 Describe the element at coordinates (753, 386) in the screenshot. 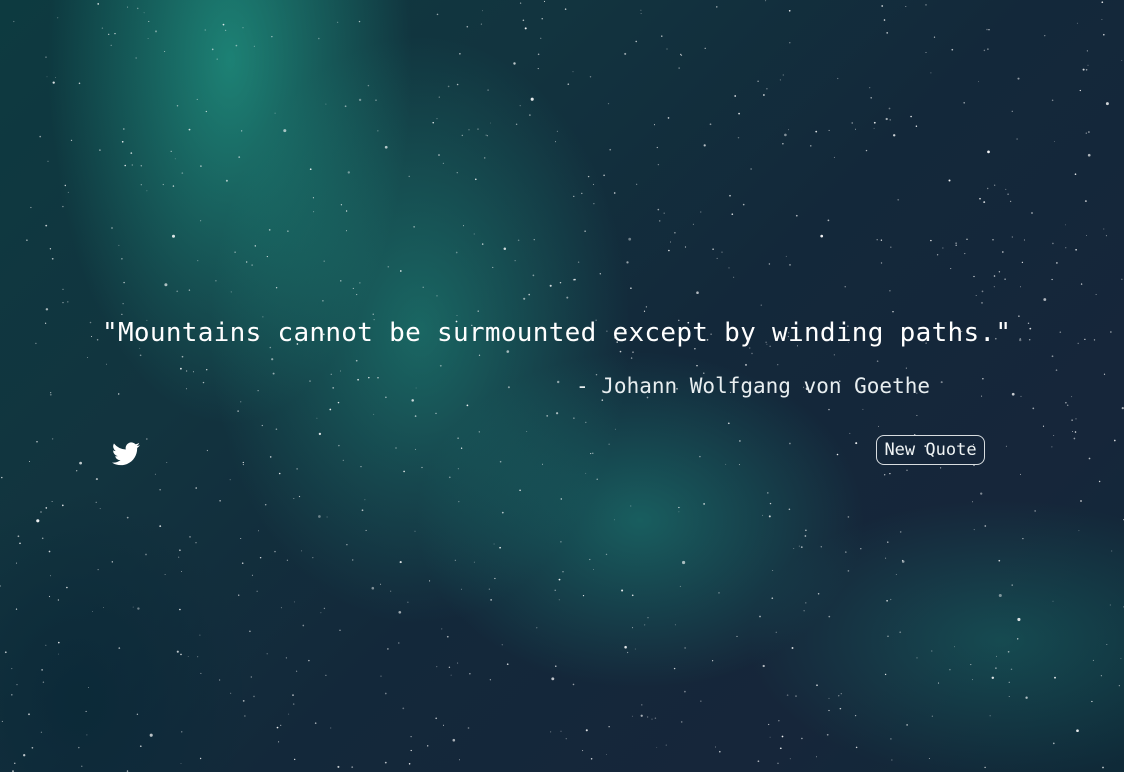

I see `quote-author: - Johann Wolfgang von Goethe` at that location.